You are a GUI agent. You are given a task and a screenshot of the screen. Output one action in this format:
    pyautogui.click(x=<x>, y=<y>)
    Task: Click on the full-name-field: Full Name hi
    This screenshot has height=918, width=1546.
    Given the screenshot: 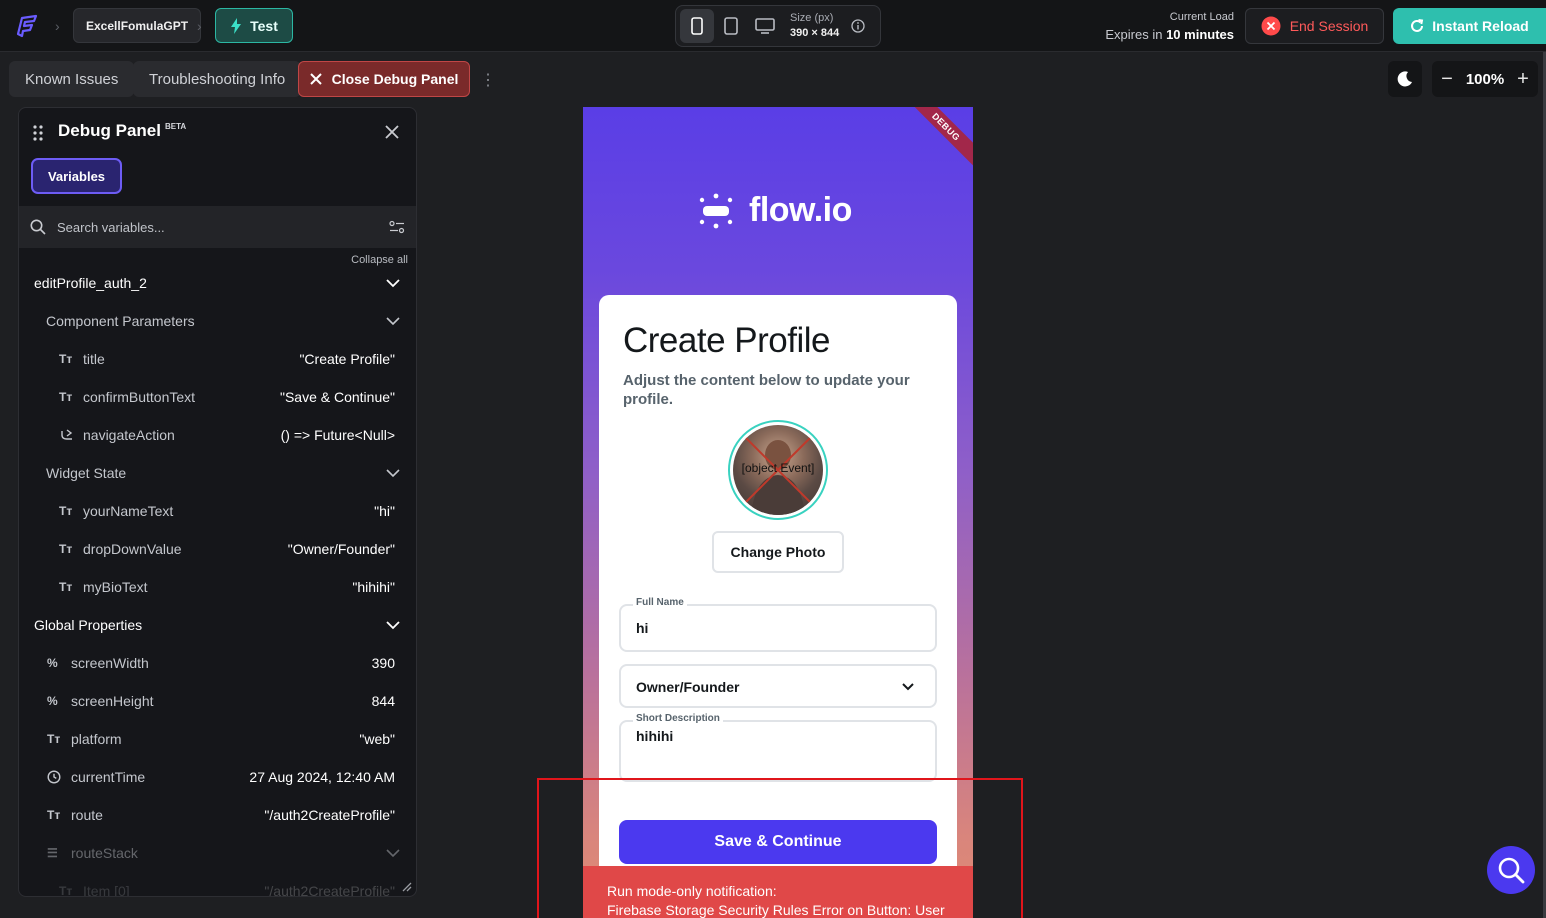 What is the action you would take?
    pyautogui.click(x=778, y=624)
    